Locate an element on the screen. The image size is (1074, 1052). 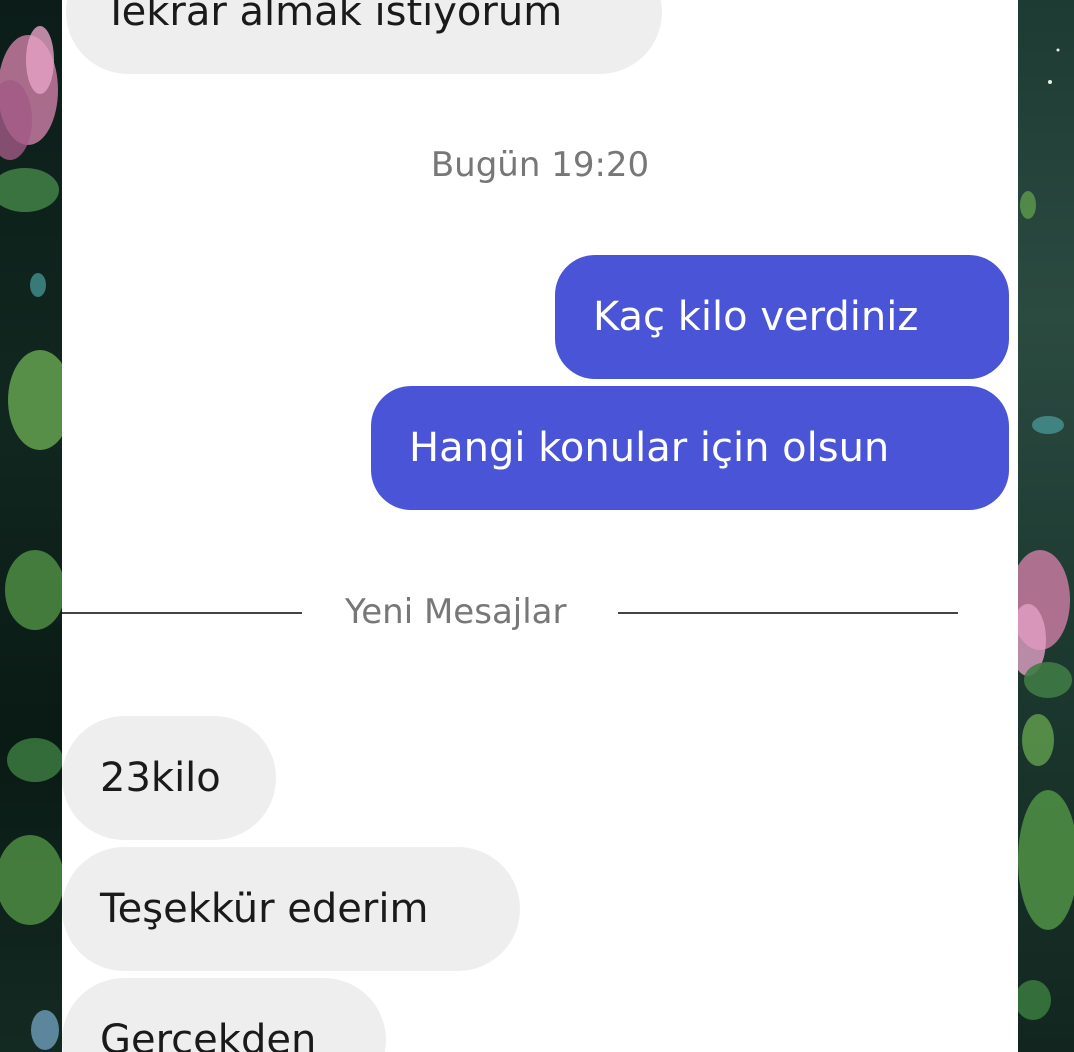
background-left-wallpaper is located at coordinates (31, 526).